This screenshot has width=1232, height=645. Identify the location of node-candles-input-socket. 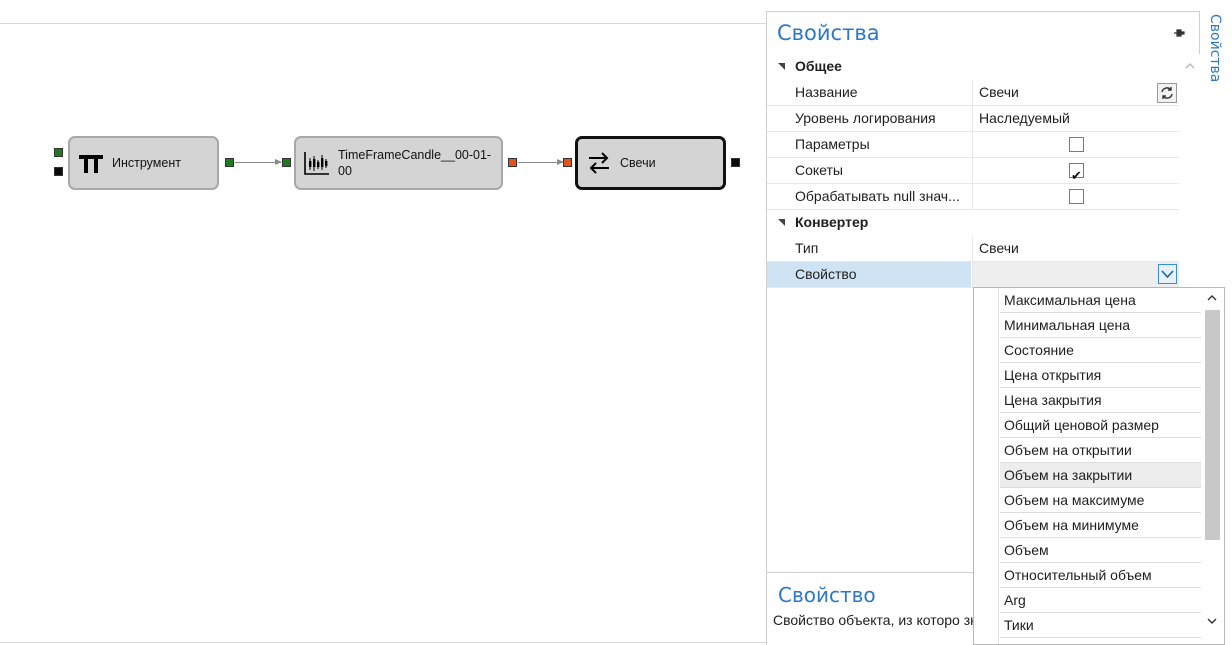
(567, 162).